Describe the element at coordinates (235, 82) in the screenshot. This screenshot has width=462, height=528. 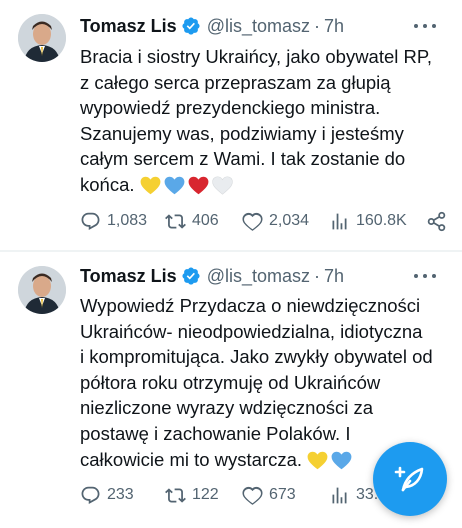
I see `text-line: z całego serca przepraszam za głupią` at that location.